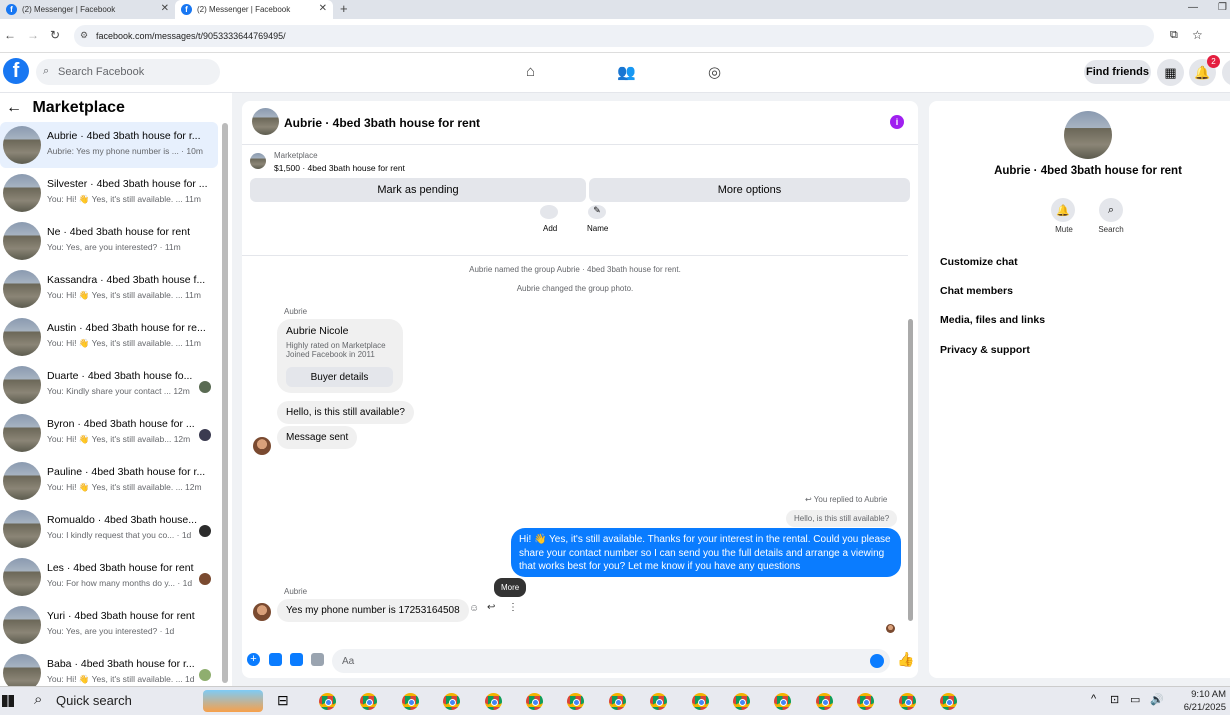  What do you see at coordinates (549, 212) in the screenshot?
I see `add-person-icon` at bounding box center [549, 212].